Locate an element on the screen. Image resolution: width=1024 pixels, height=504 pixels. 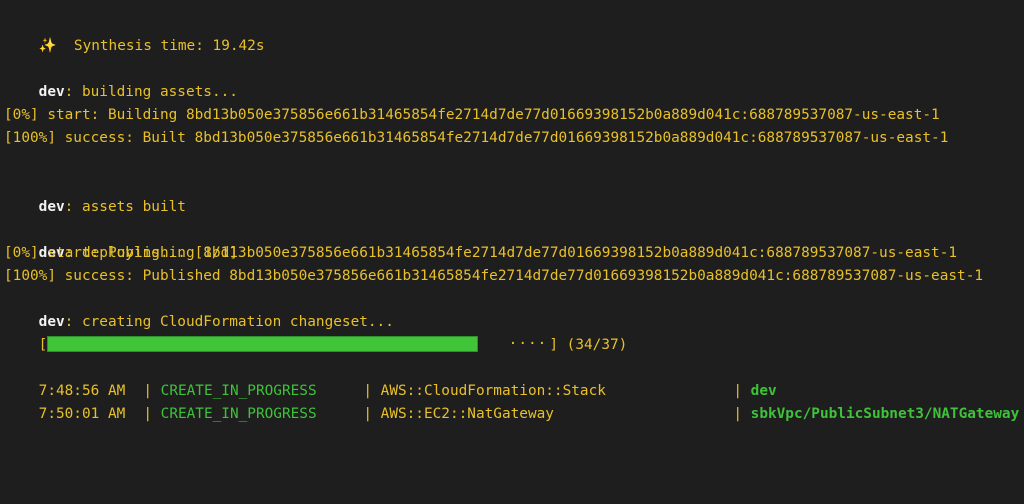
progress-bar: ···· is located at coordinates (298, 344).